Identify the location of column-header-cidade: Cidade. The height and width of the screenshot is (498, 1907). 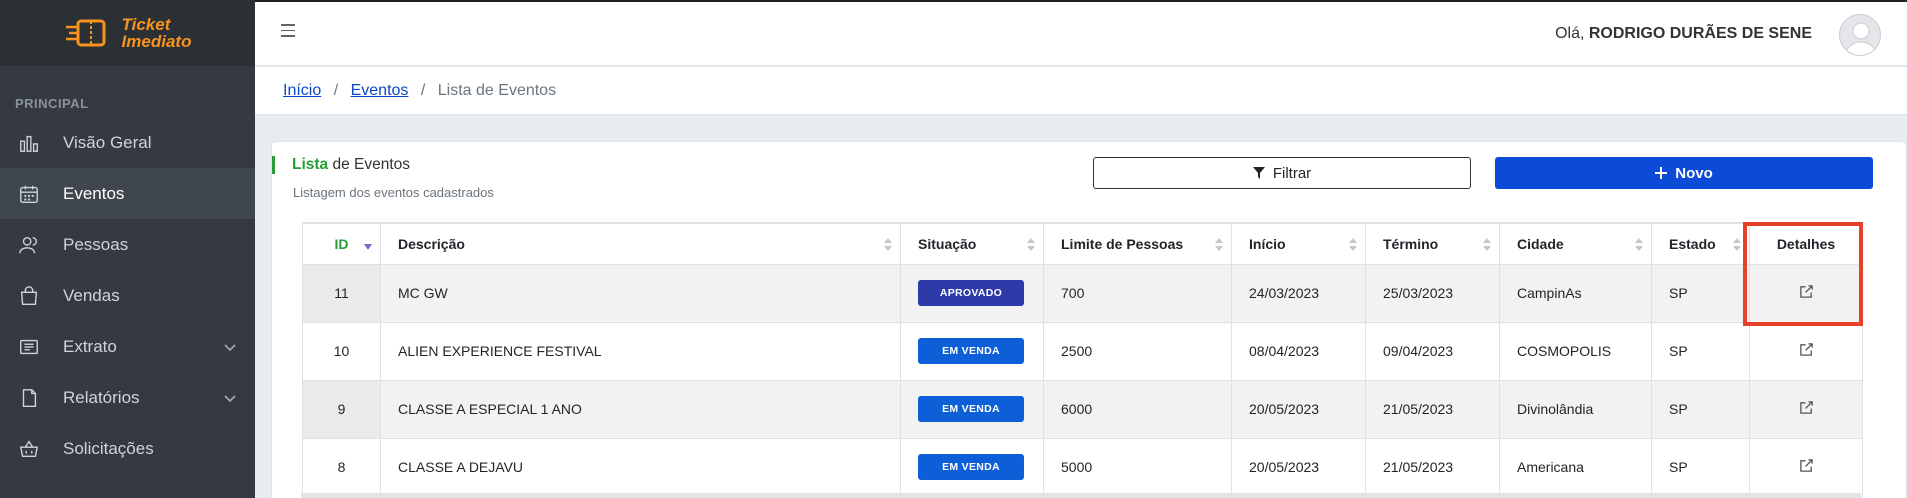
(1575, 243).